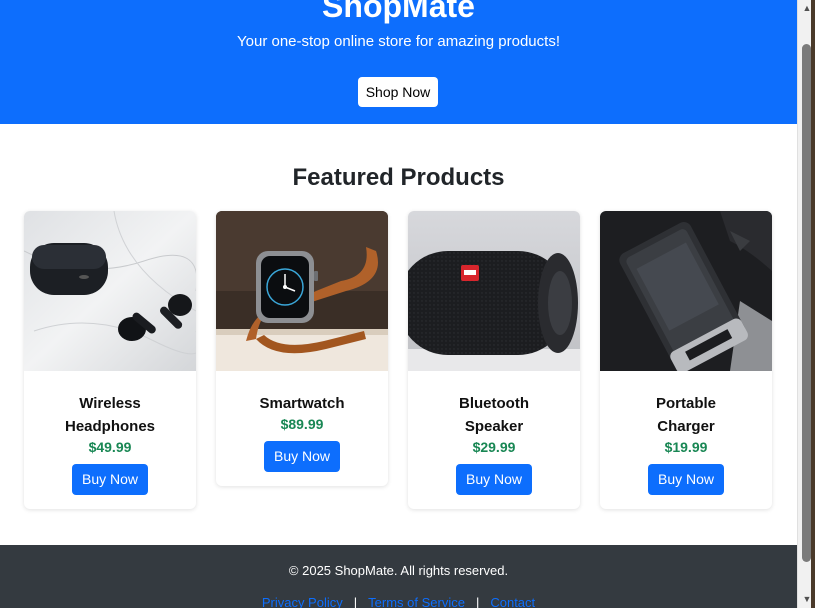 Image resolution: width=815 pixels, height=608 pixels. Describe the element at coordinates (494, 415) in the screenshot. I see `product-name: Bluetooth Speaker` at that location.